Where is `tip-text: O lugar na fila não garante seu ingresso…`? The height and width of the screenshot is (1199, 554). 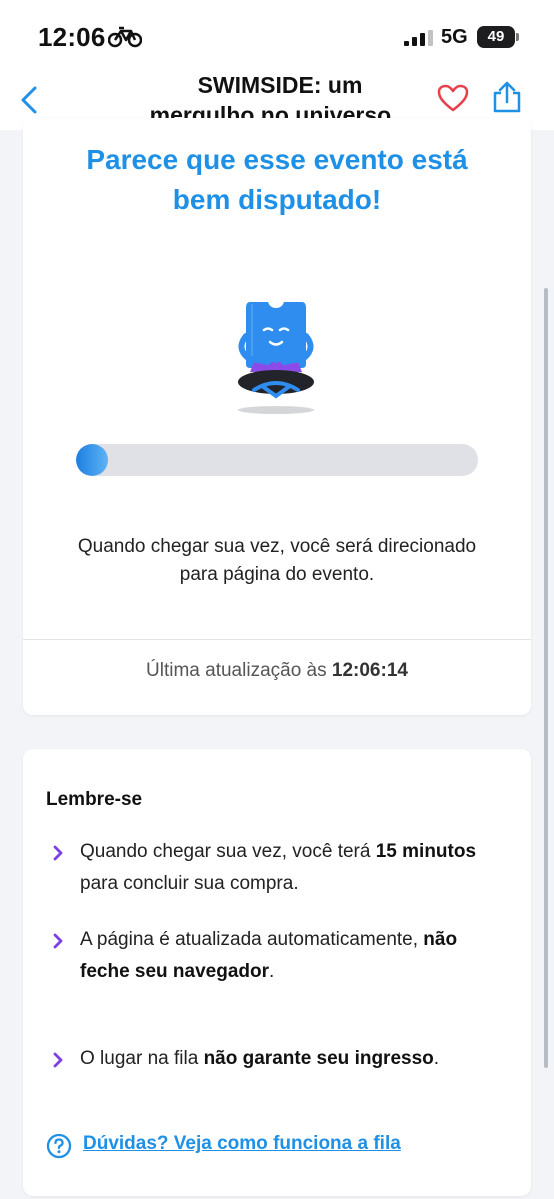 tip-text: O lugar na fila não garante seu ingresso… is located at coordinates (266, 1059).